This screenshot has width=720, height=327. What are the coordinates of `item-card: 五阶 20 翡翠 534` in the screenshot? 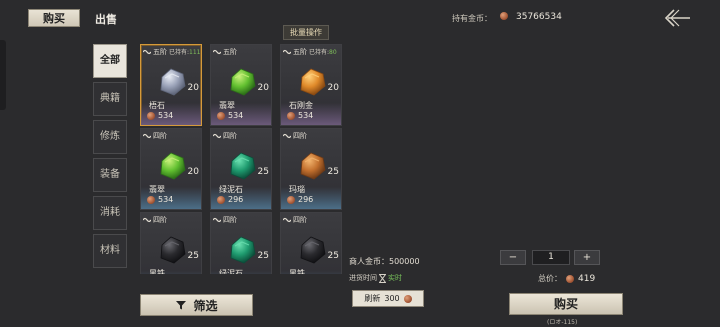 It's located at (241, 85).